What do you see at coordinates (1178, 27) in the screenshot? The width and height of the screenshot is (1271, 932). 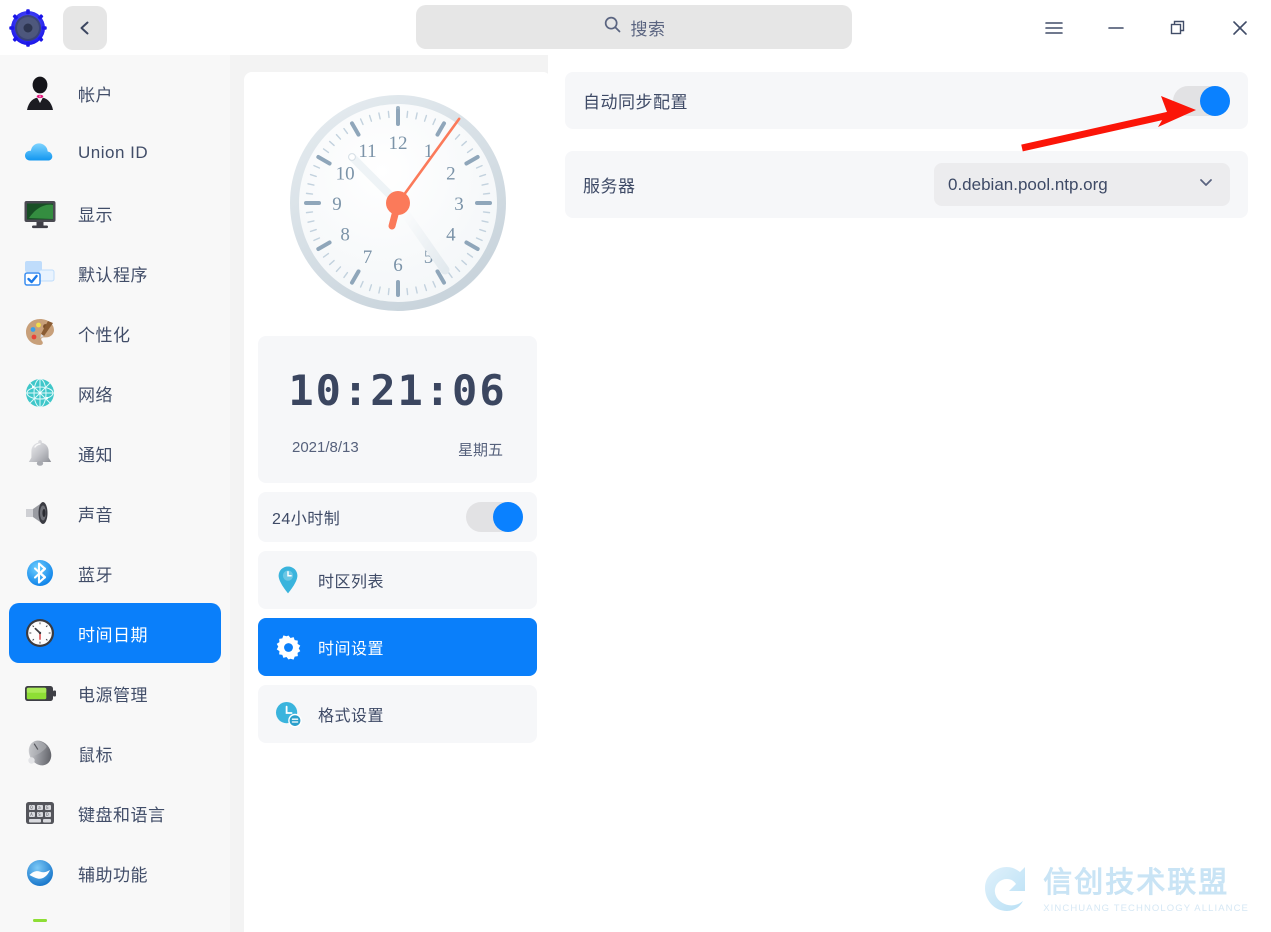 I see `restore-icon` at bounding box center [1178, 27].